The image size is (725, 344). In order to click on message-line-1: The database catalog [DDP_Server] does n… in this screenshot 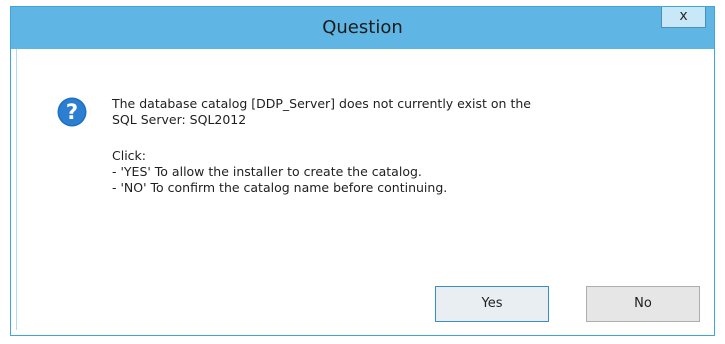, I will do `click(321, 103)`.